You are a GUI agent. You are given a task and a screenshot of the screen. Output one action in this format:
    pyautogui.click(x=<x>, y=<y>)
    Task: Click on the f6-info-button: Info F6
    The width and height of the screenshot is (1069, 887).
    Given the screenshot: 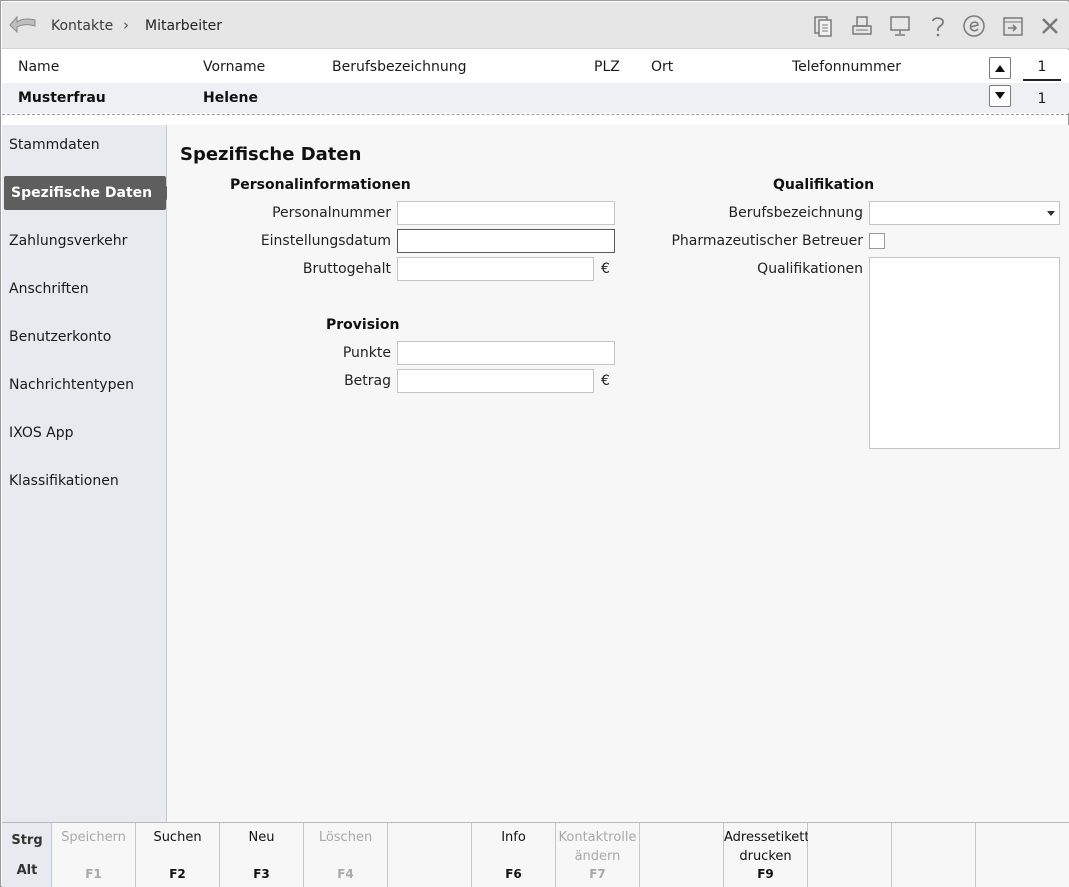 What is the action you would take?
    pyautogui.click(x=514, y=855)
    